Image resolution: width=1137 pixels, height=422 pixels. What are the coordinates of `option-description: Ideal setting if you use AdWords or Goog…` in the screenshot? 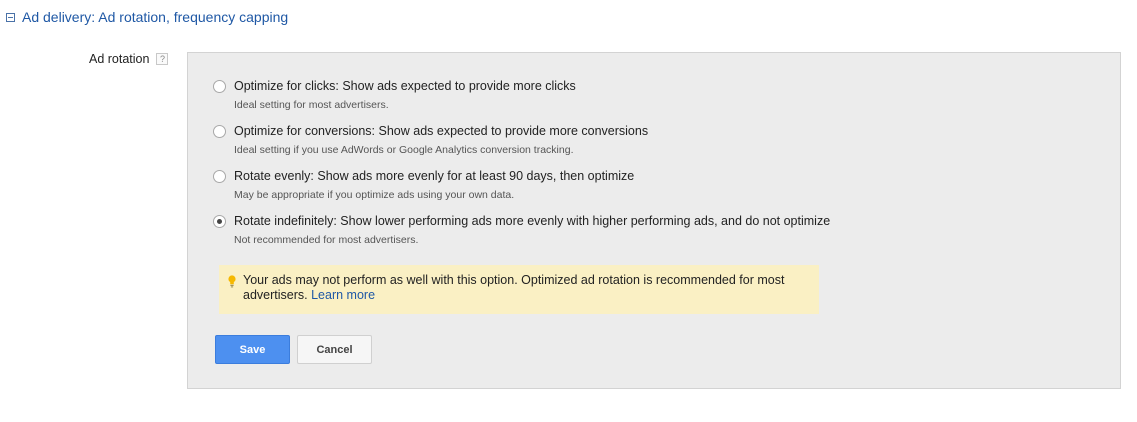 It's located at (404, 150).